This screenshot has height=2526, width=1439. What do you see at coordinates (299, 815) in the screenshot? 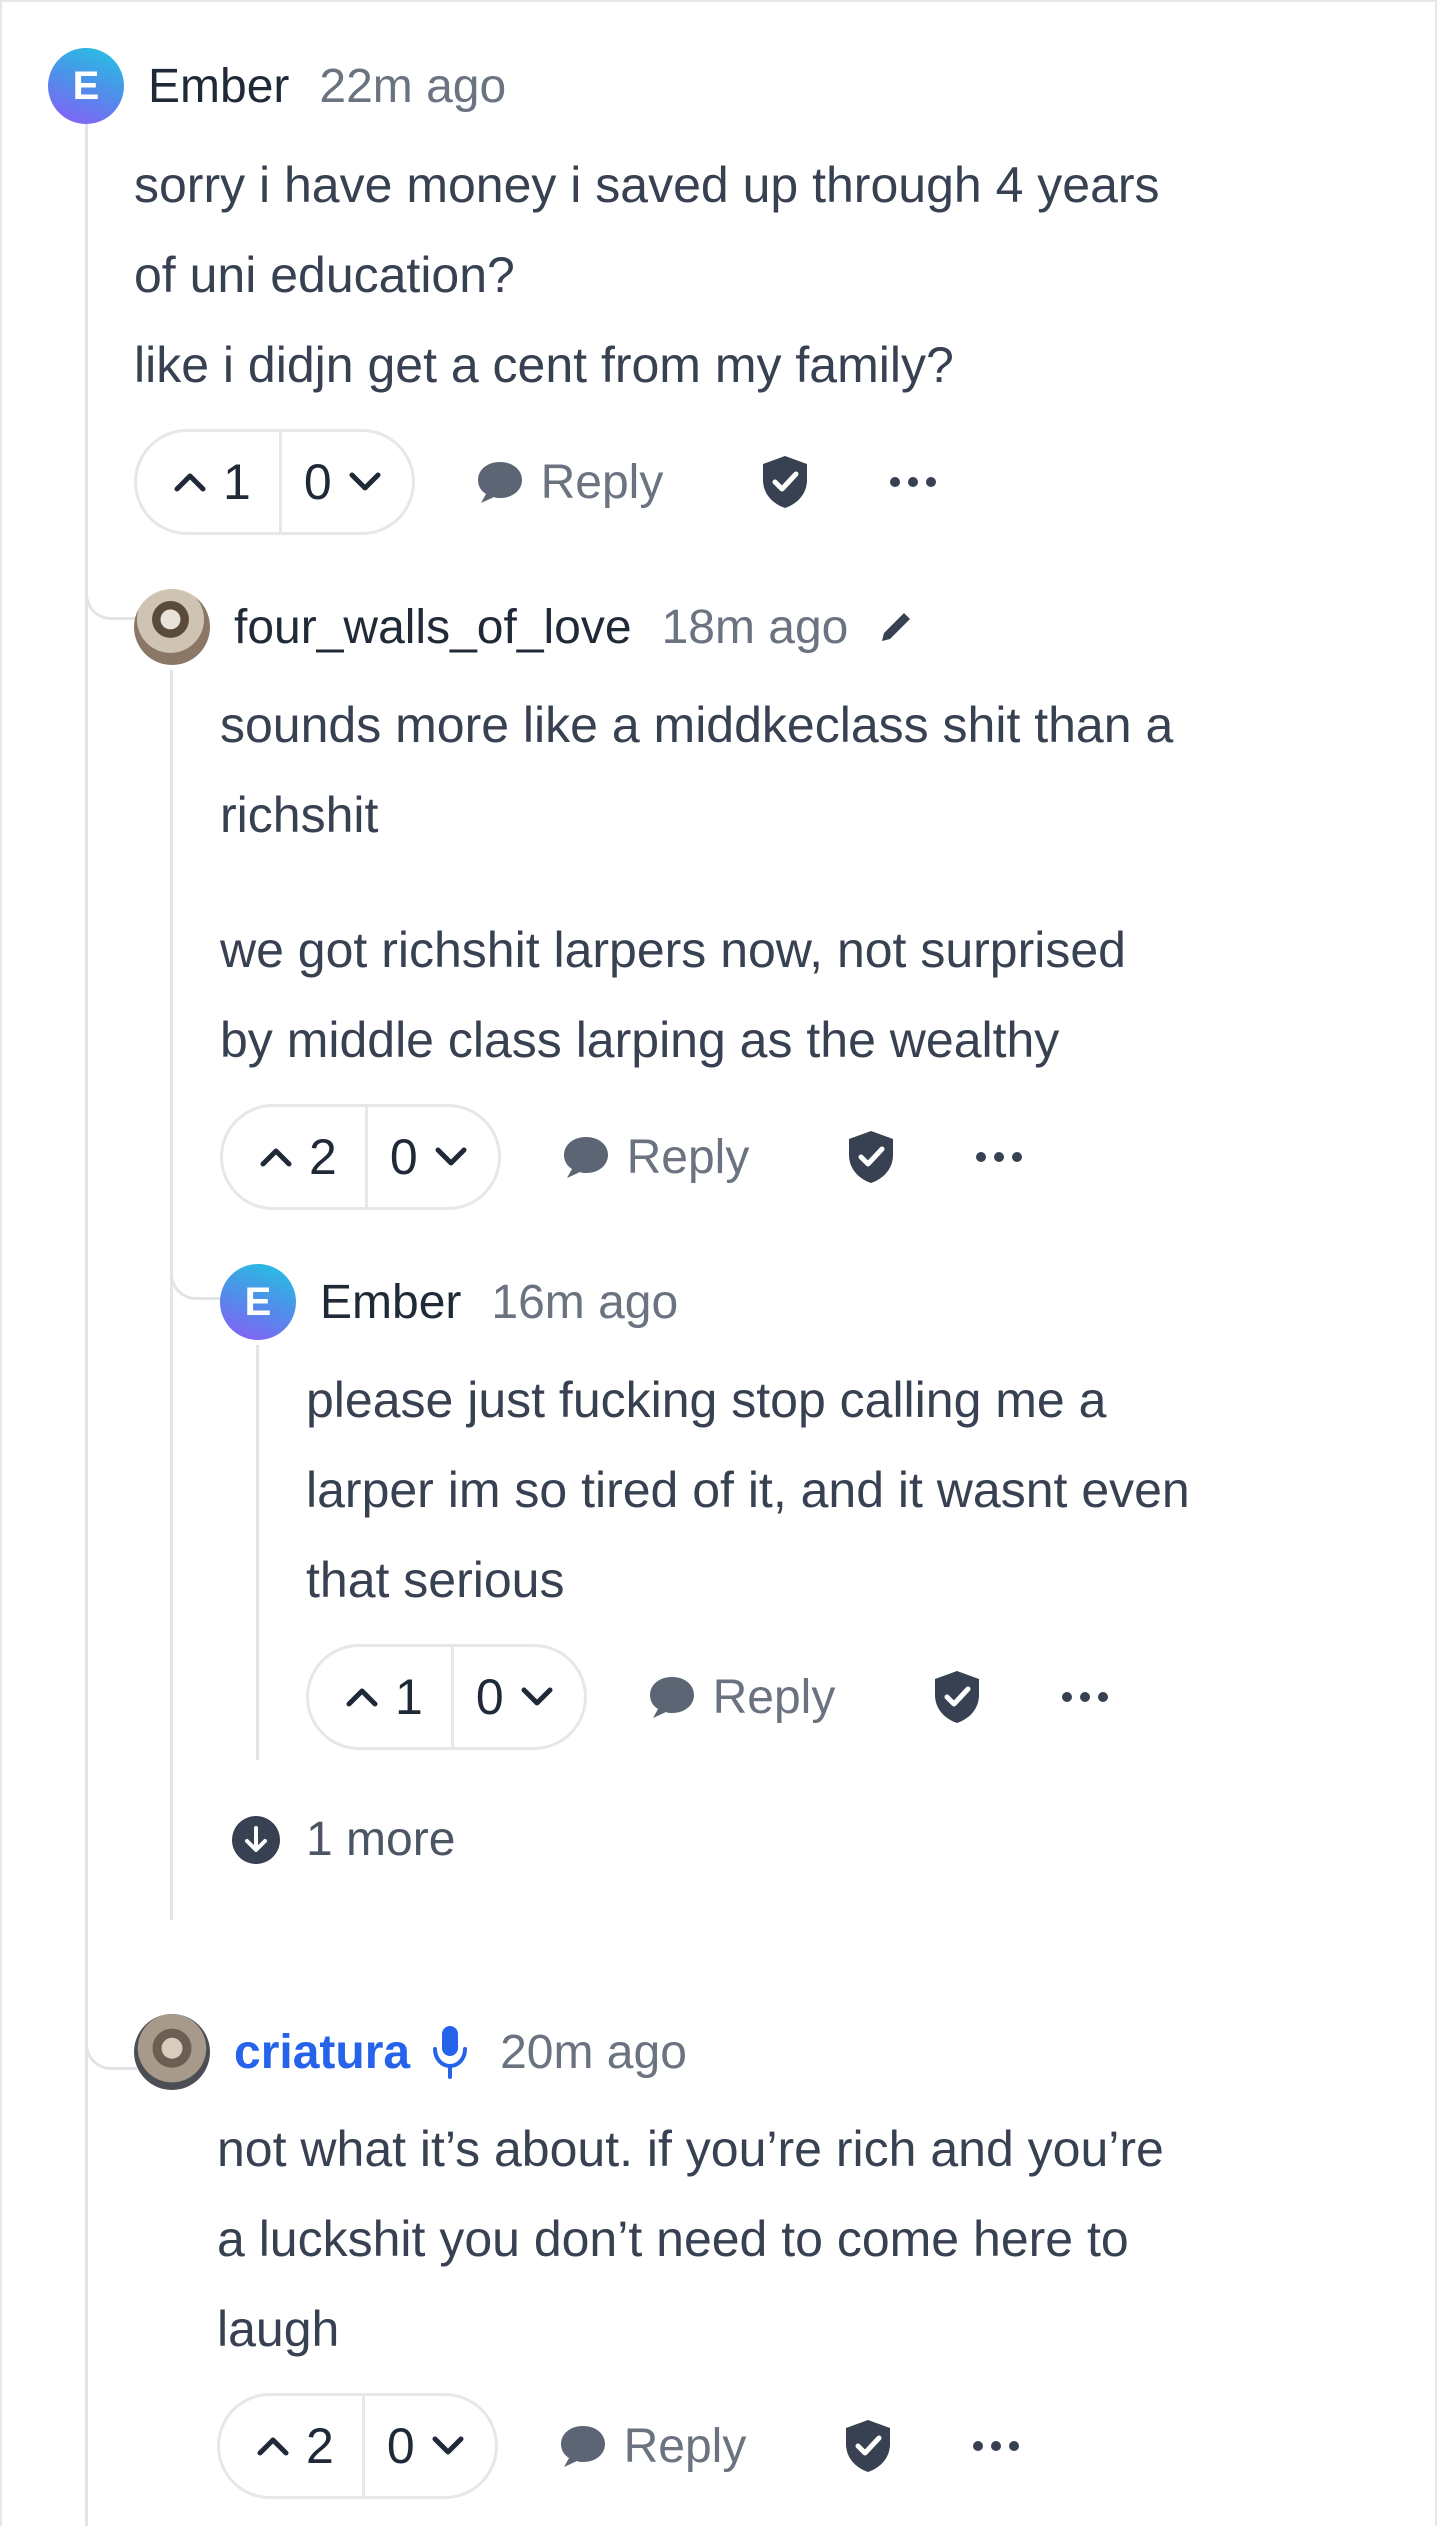
I see `comment-line: richshit` at bounding box center [299, 815].